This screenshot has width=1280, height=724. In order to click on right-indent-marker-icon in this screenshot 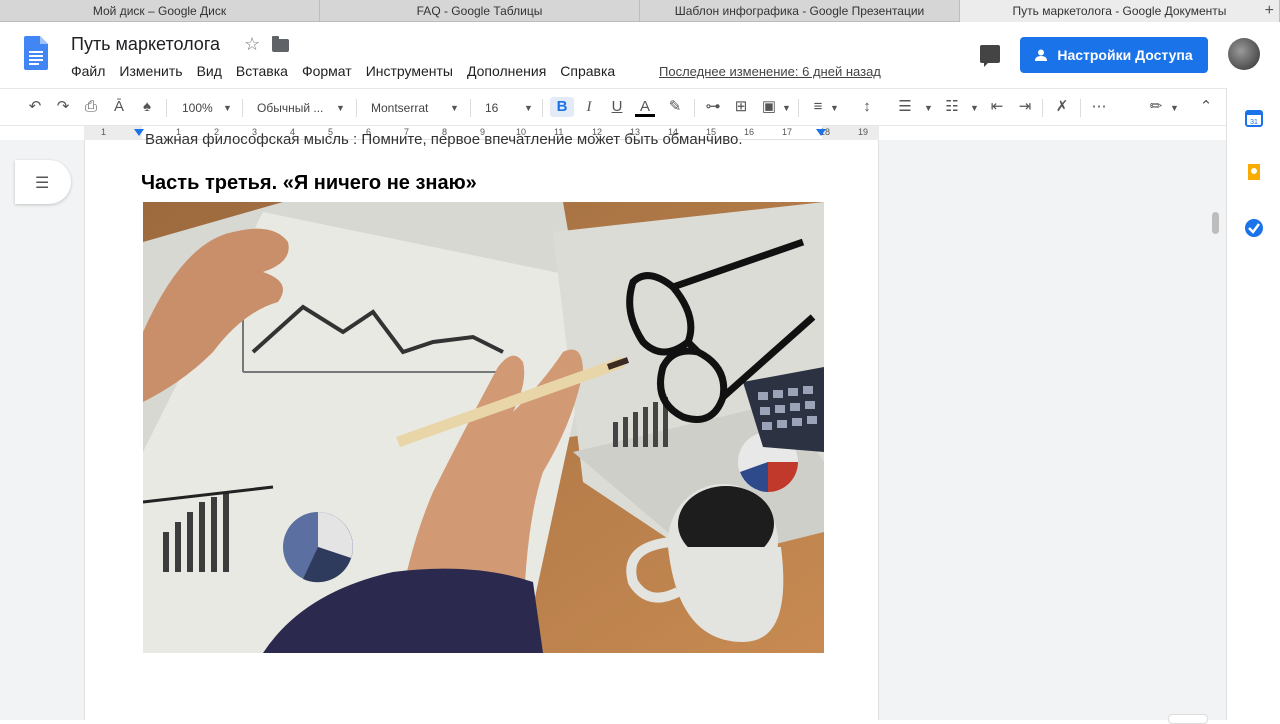, I will do `click(821, 133)`.